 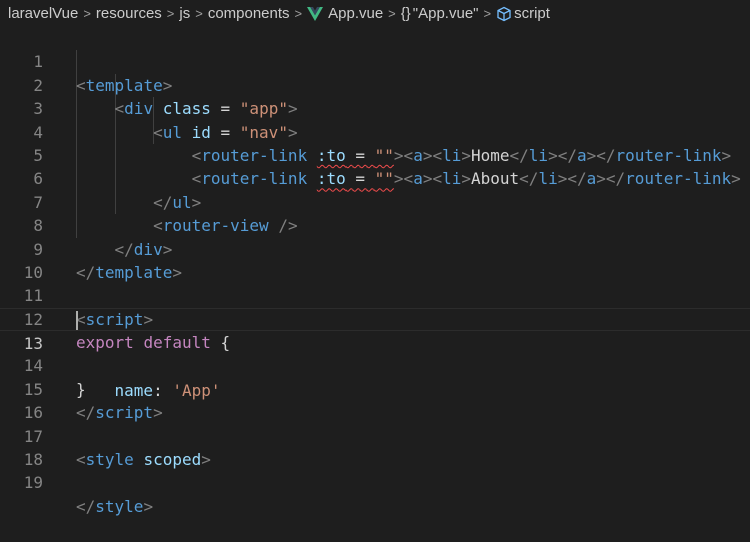 What do you see at coordinates (119, 506) in the screenshot?
I see `token: style` at bounding box center [119, 506].